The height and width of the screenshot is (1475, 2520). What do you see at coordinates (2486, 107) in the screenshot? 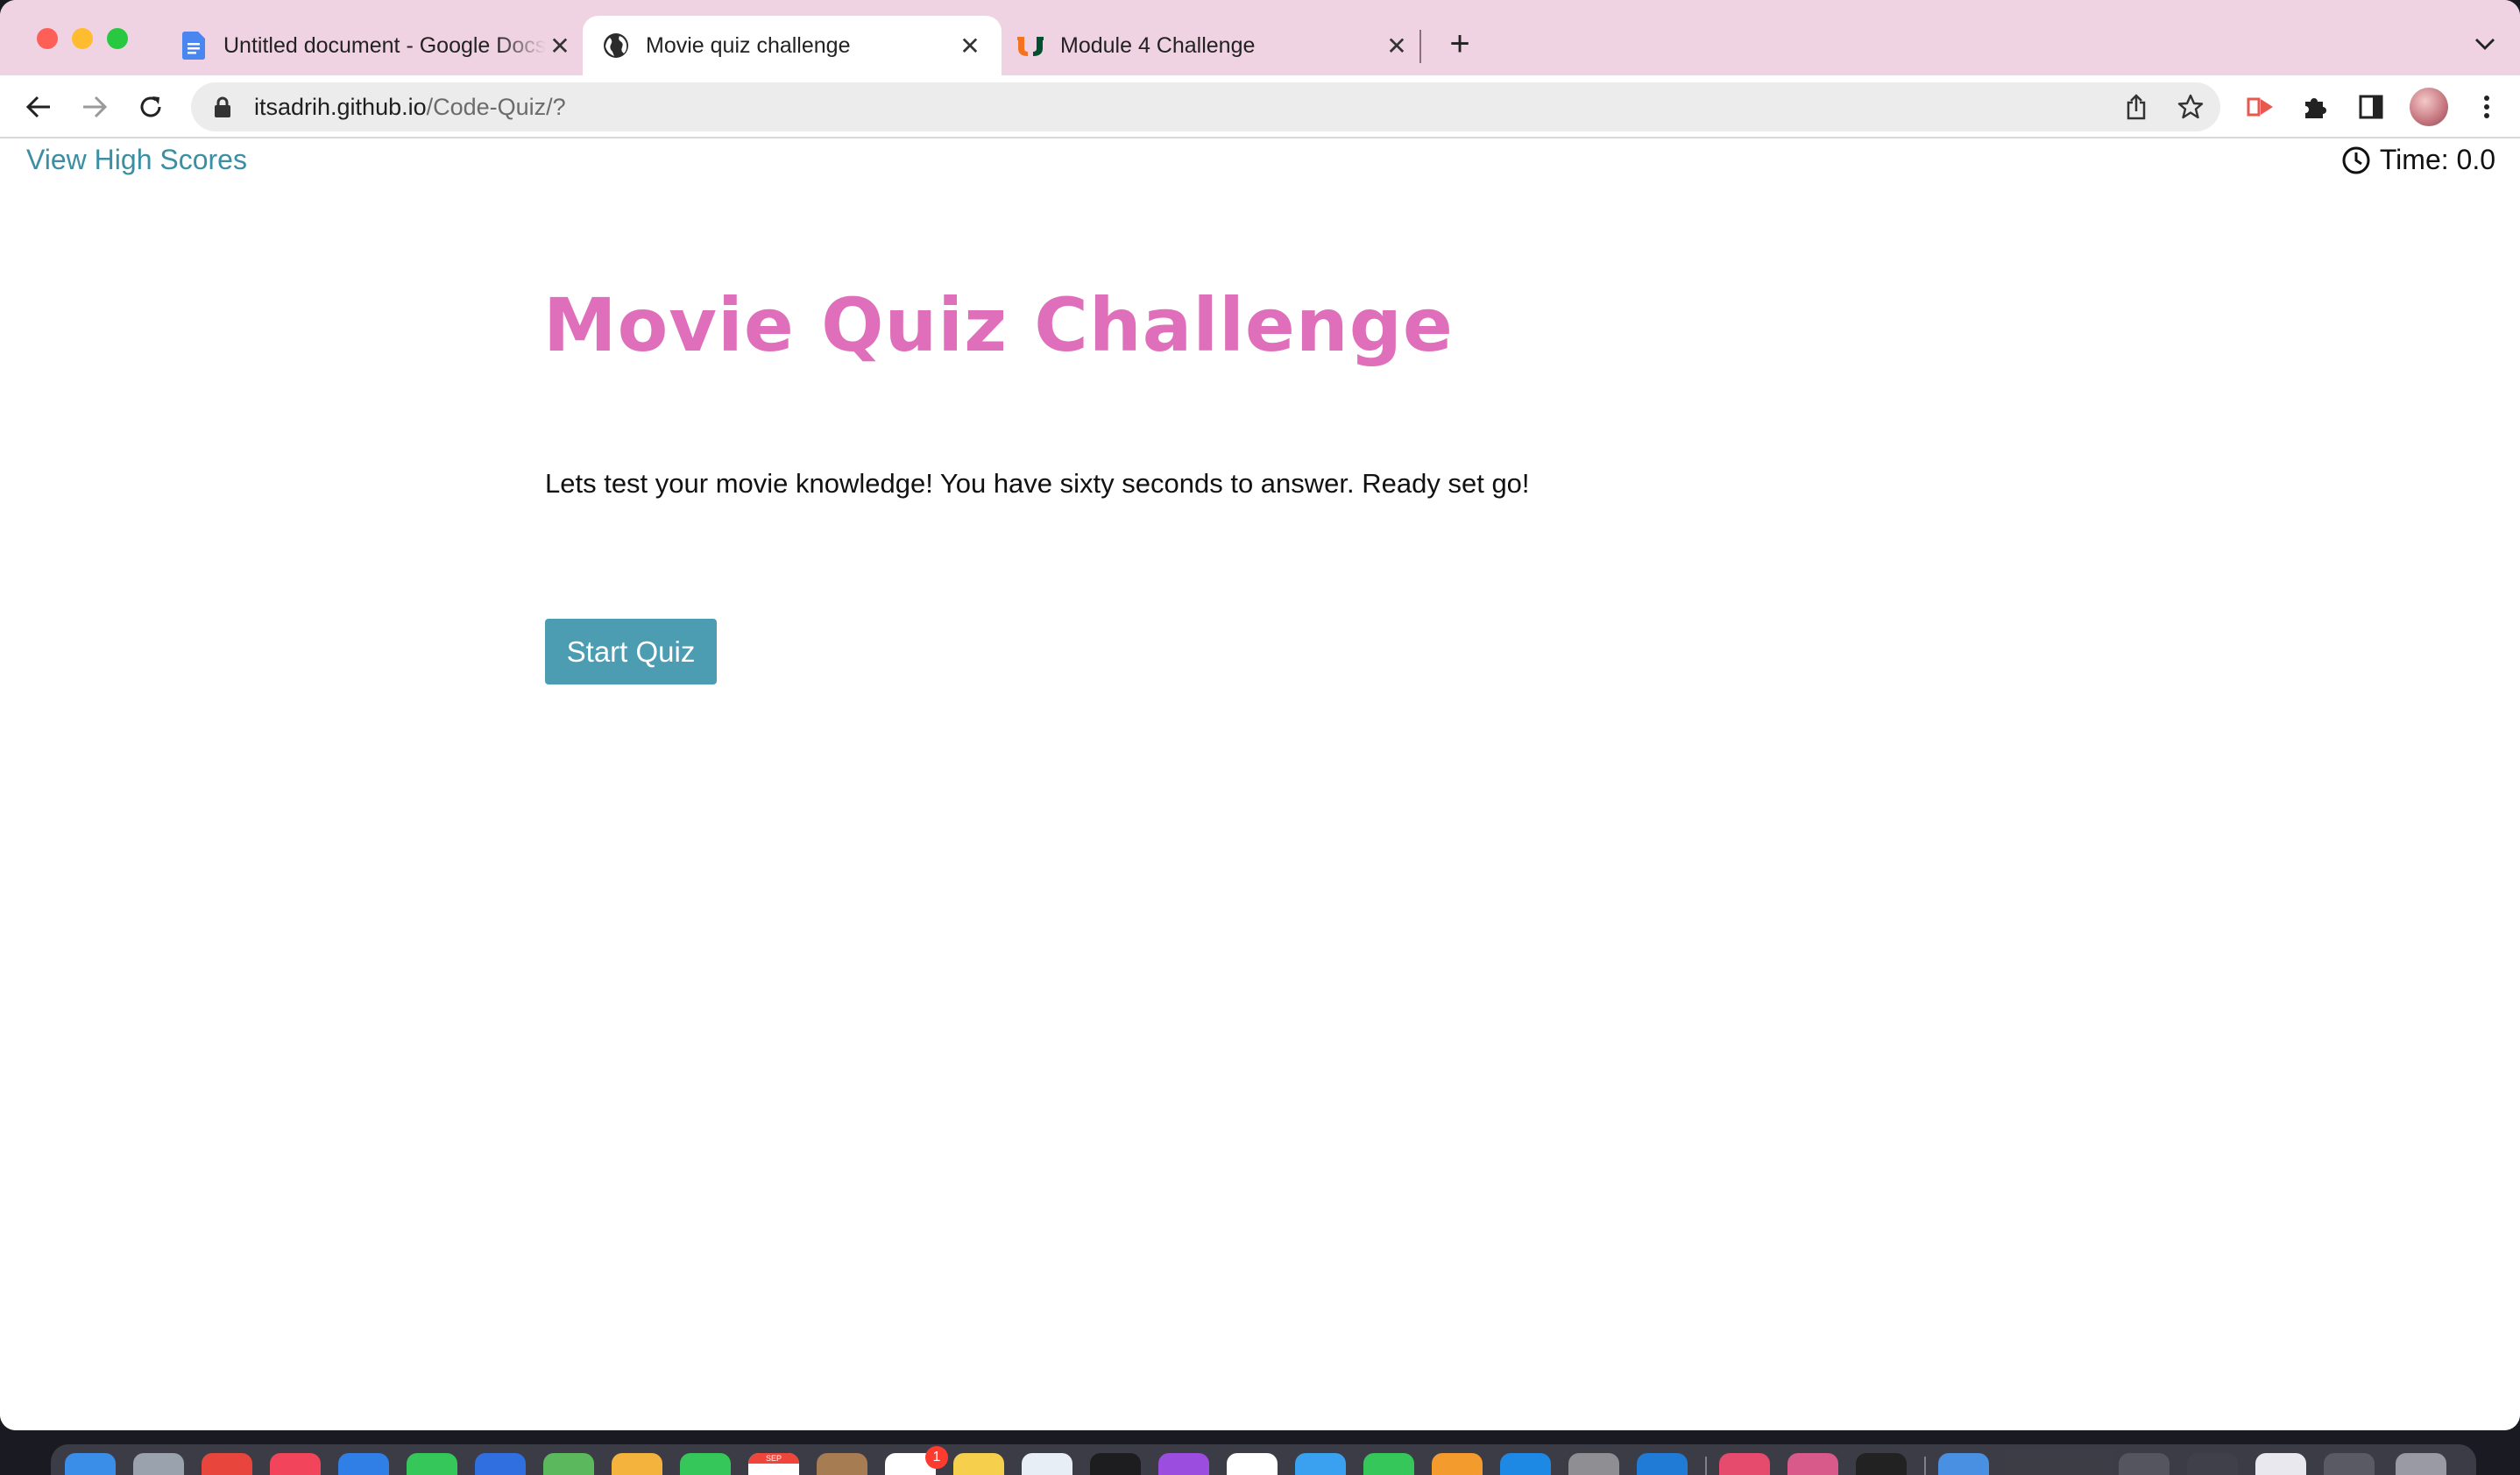
I see `more-menu-icon` at bounding box center [2486, 107].